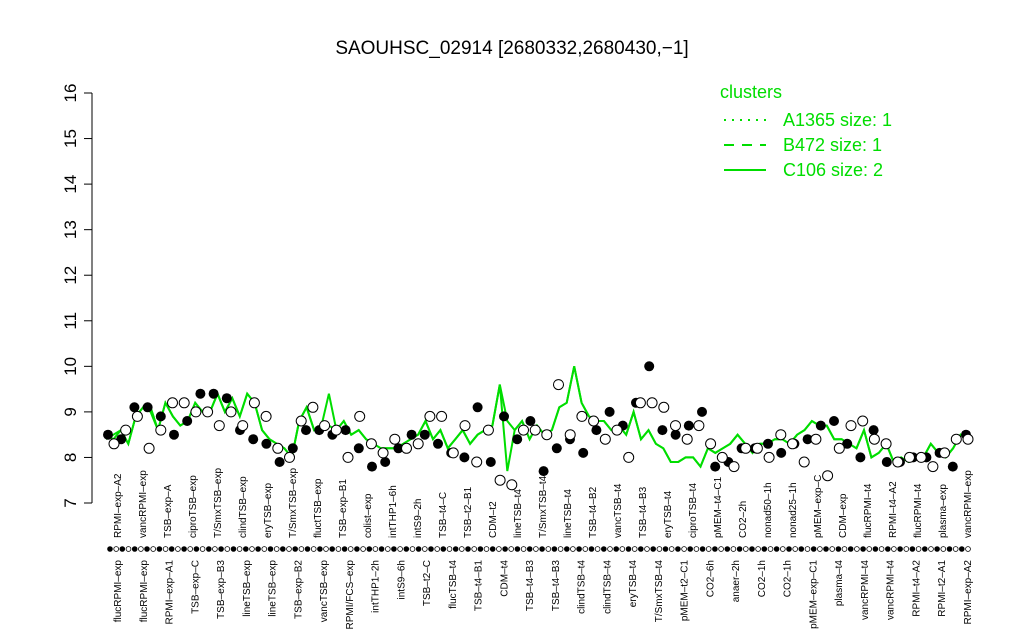 Image resolution: width=1024 pixels, height=640 pixels. I want to click on bottom-category-label: vancRPMI–t4, so click(865, 590).